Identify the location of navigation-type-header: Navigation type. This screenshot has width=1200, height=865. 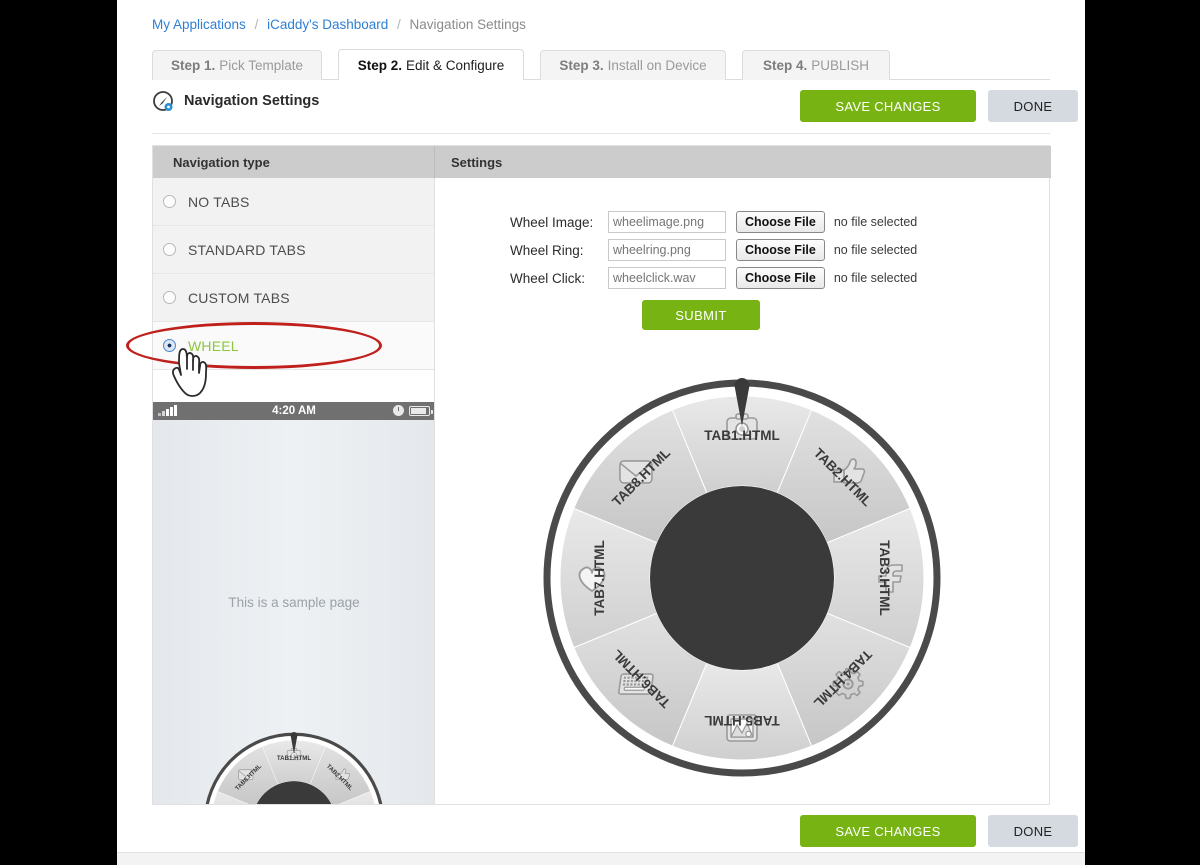
(294, 162).